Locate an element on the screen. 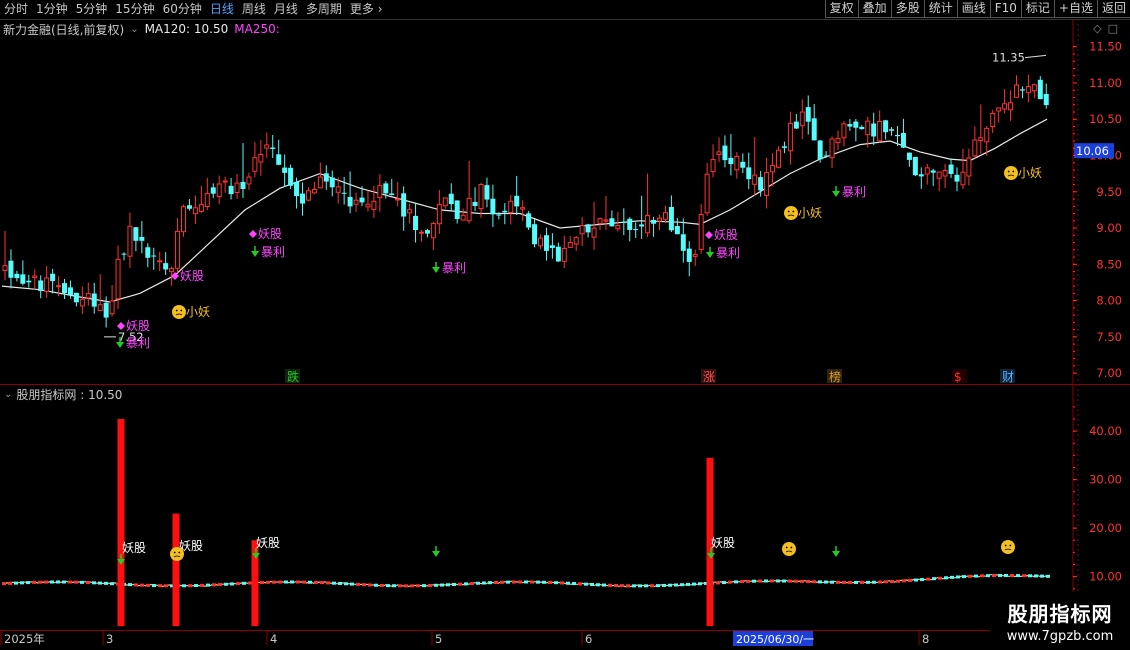 This screenshot has width=1130, height=650. period-tab: 5分钟 is located at coordinates (92, 9).